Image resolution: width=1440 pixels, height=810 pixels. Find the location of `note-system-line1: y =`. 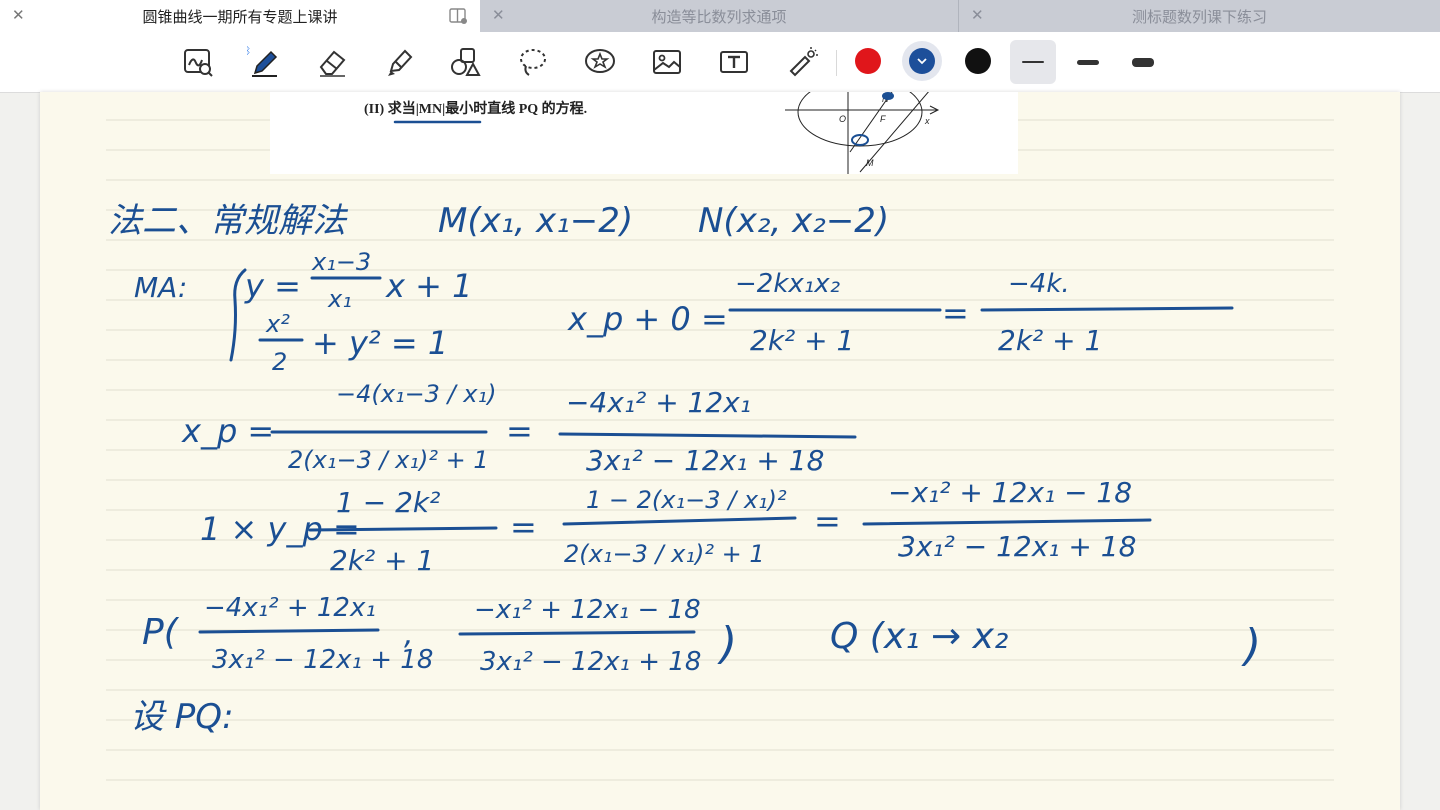

note-system-line1: y = is located at coordinates (272, 286).